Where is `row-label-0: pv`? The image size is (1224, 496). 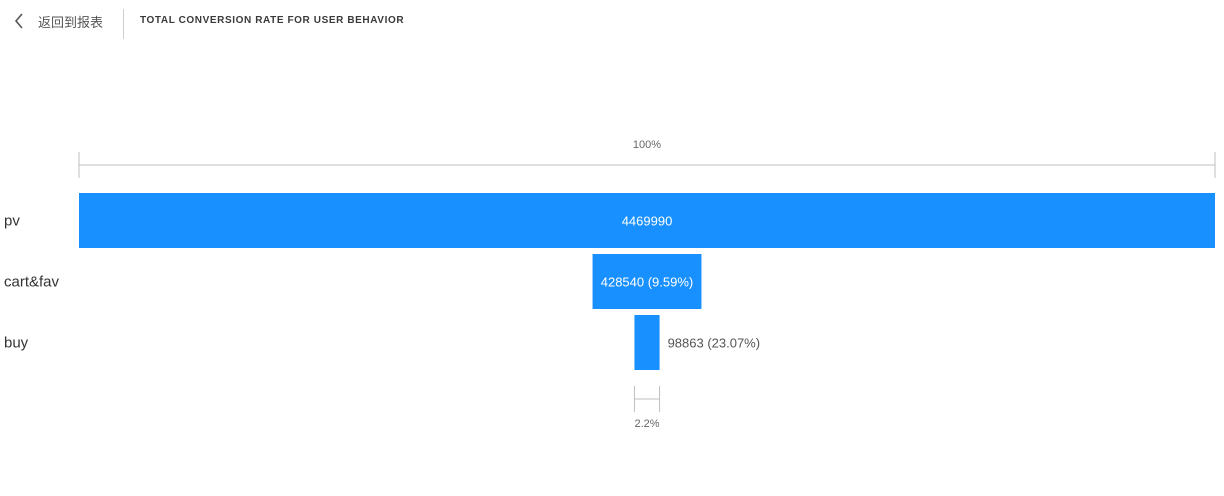
row-label-0: pv is located at coordinates (12, 221).